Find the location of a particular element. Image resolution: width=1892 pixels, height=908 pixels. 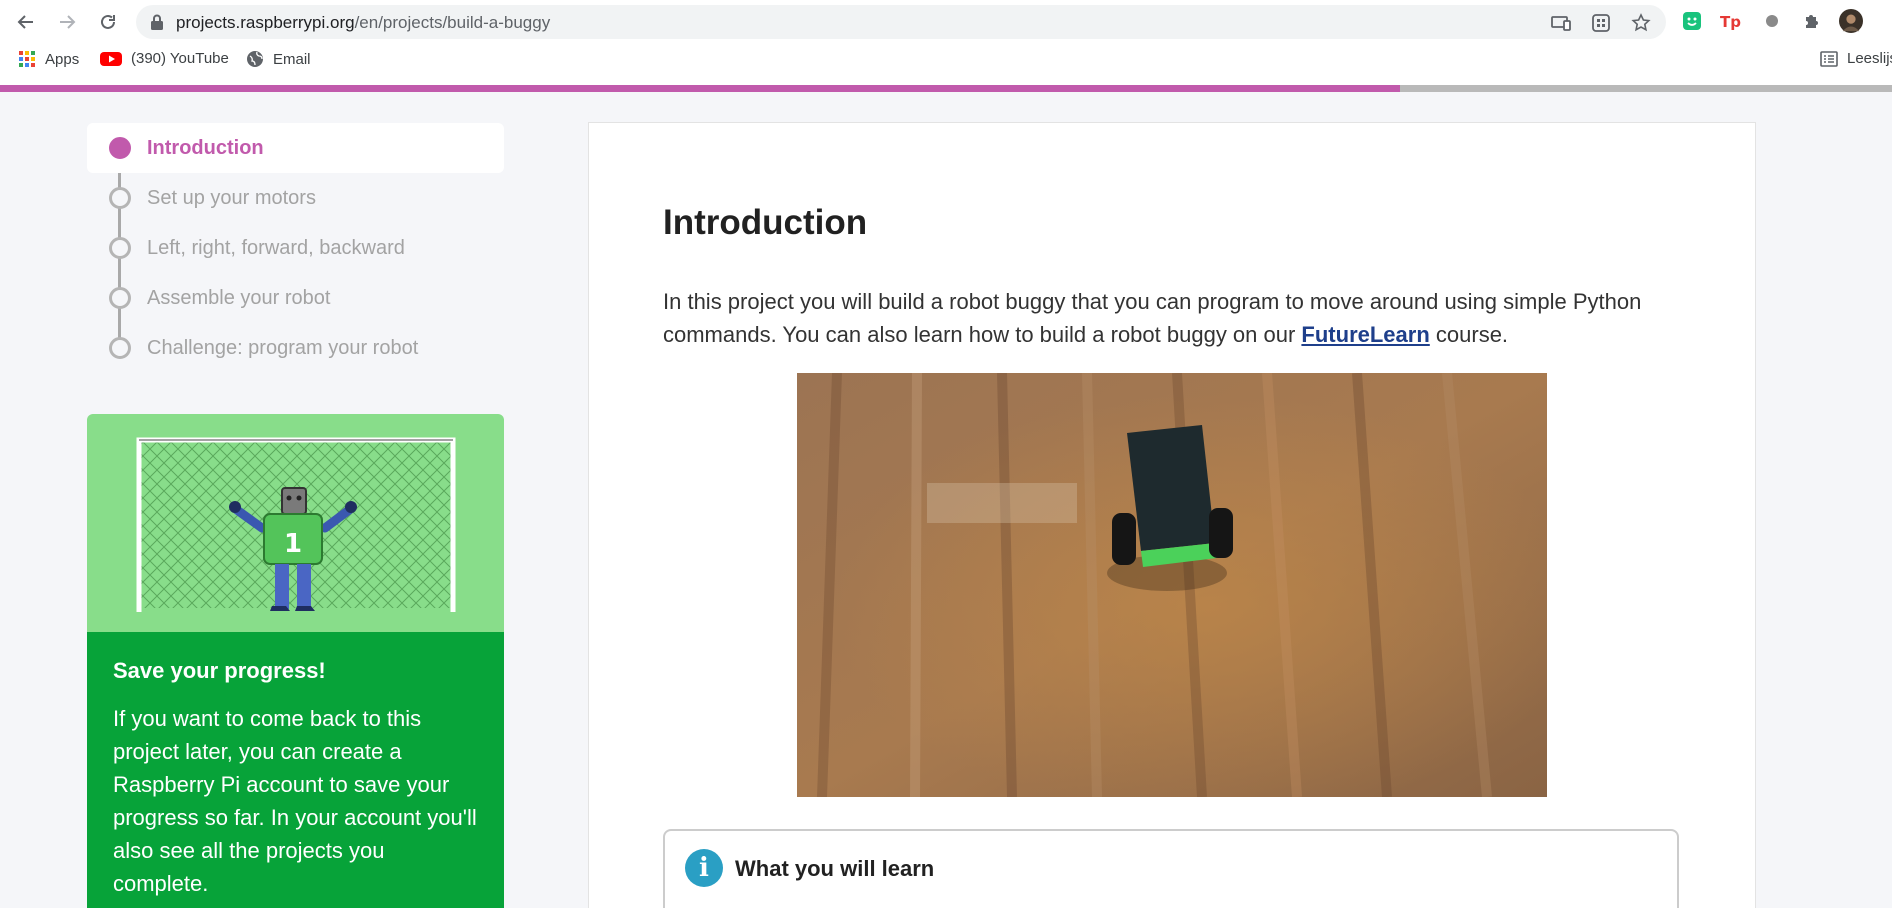

step-assemble-robot: Assemble your robot is located at coordinates (295, 298).